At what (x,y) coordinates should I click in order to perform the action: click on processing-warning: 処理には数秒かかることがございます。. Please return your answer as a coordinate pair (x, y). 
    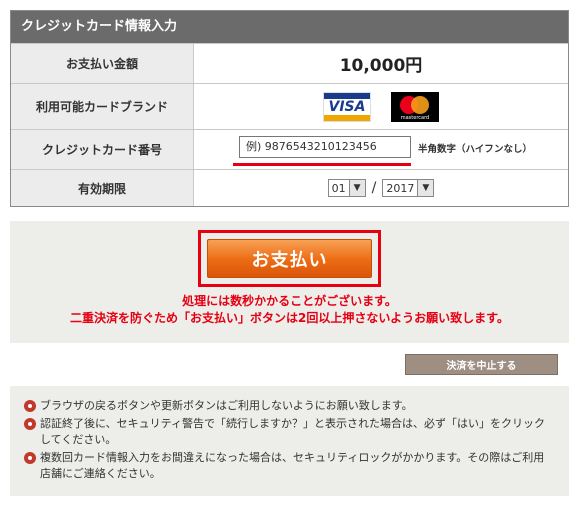
    Looking at the image, I should click on (289, 301).